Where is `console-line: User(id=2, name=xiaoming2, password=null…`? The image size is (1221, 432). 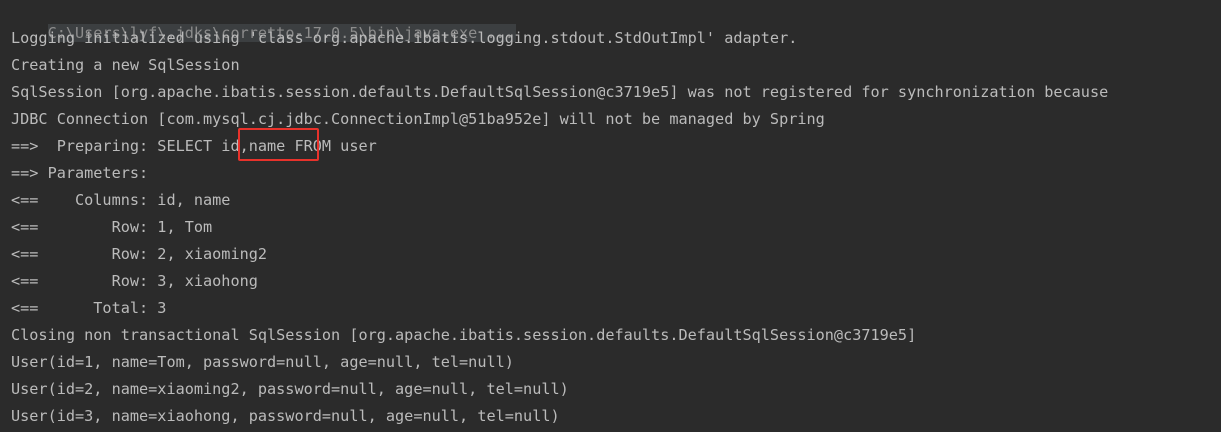
console-line: User(id=2, name=xiaoming2, password=null… is located at coordinates (290, 389).